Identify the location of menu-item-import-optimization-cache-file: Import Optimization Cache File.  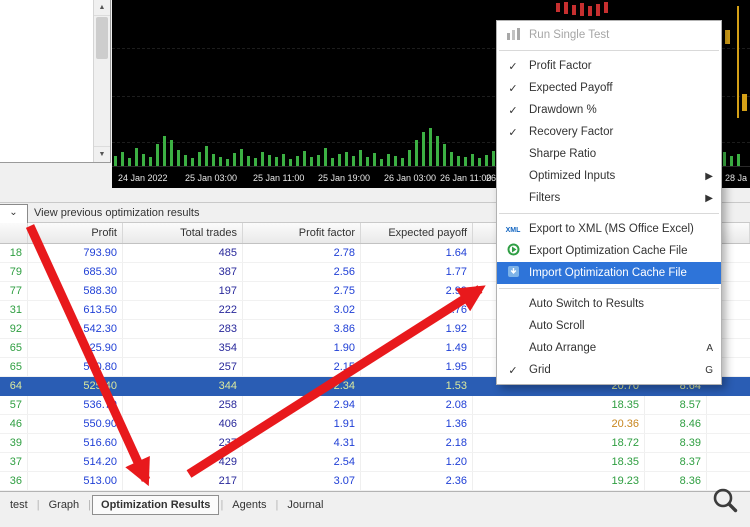
(609, 273).